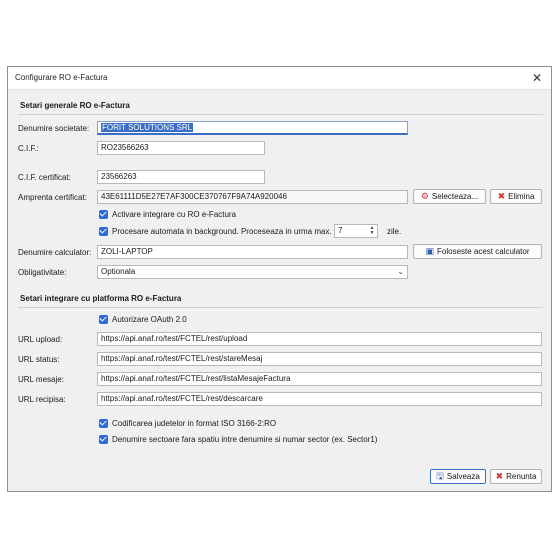  What do you see at coordinates (103, 214) in the screenshot?
I see `enable-integration-checkbox` at bounding box center [103, 214].